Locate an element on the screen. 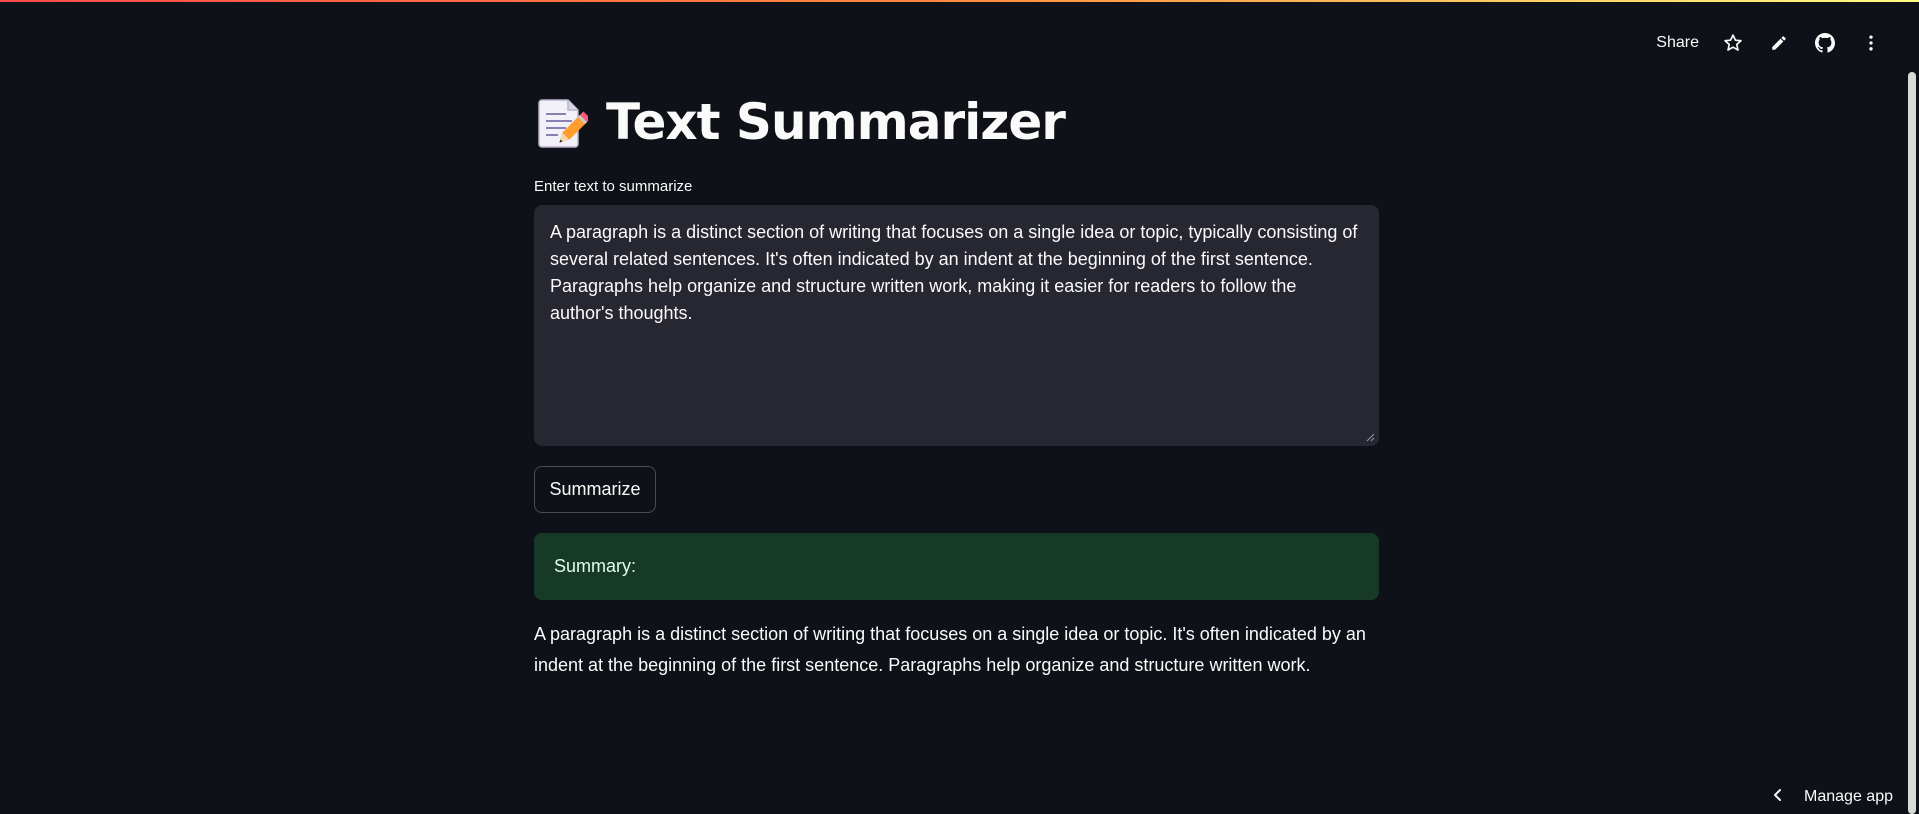  share-button: Share is located at coordinates (1677, 43).